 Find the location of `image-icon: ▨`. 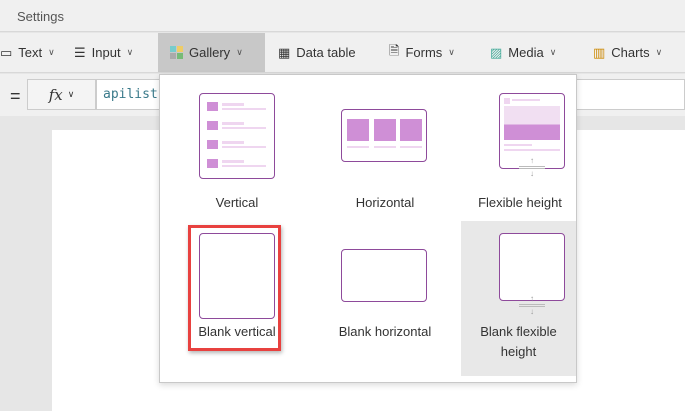

image-icon: ▨ is located at coordinates (496, 52).